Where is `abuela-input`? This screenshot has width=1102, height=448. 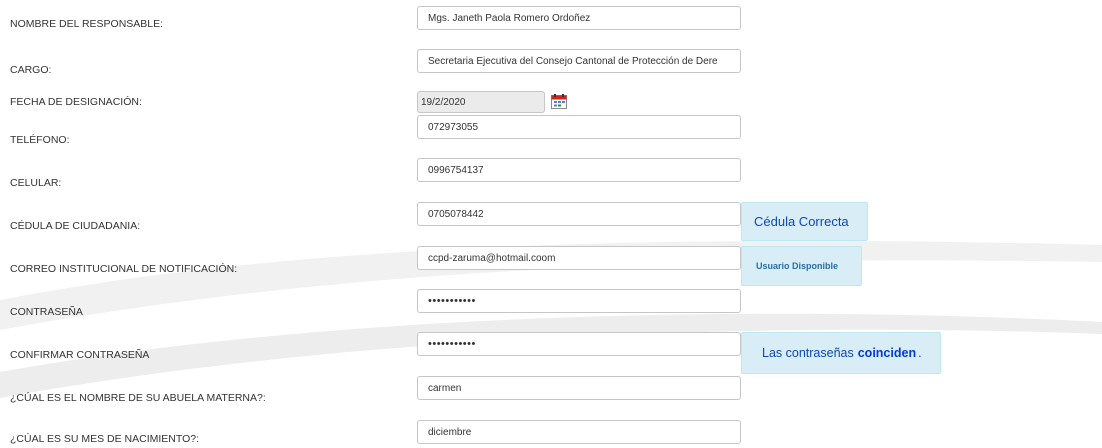 abuela-input is located at coordinates (579, 388).